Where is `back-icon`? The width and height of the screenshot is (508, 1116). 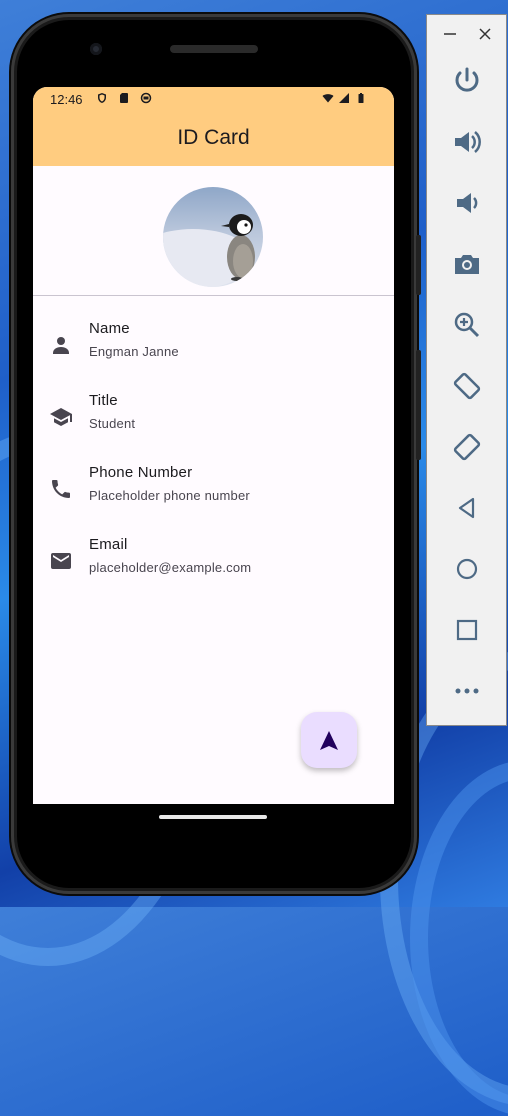
back-icon is located at coordinates (467, 508).